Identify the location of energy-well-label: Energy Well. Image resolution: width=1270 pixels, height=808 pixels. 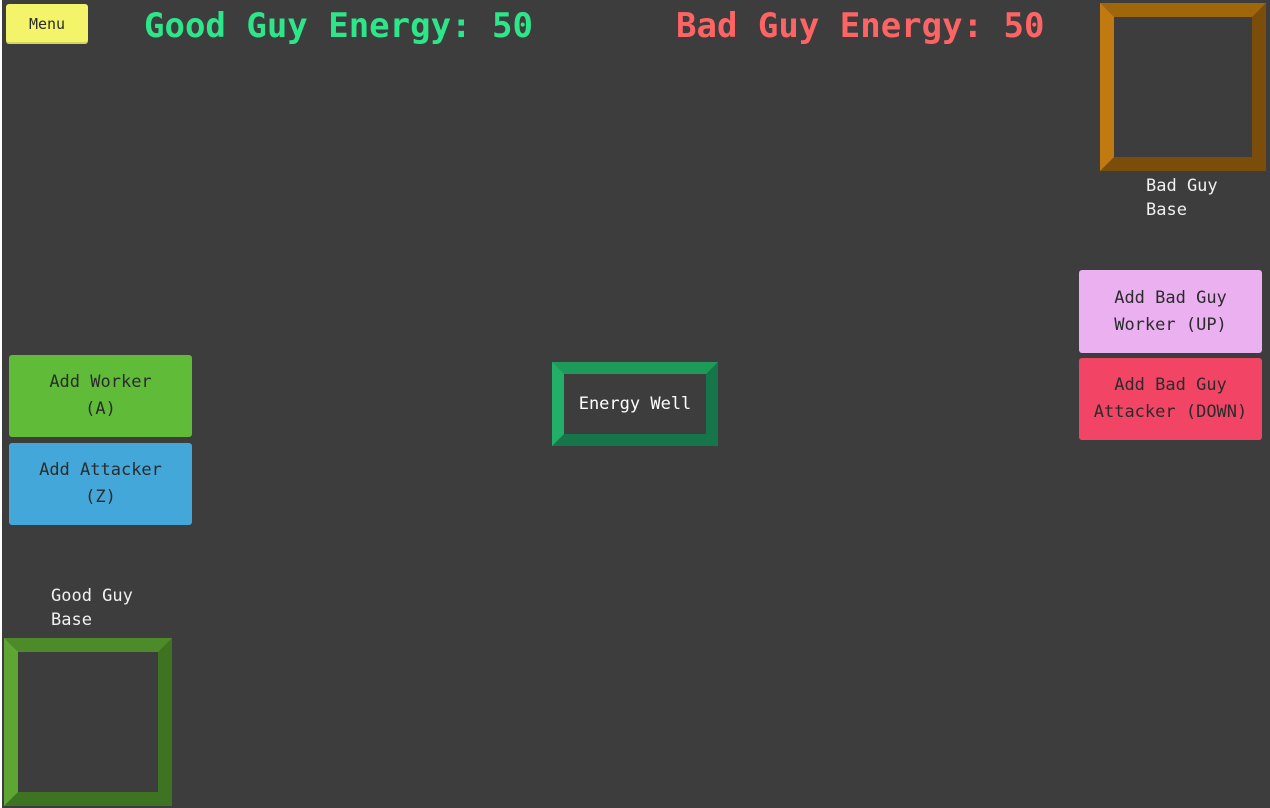
(635, 404).